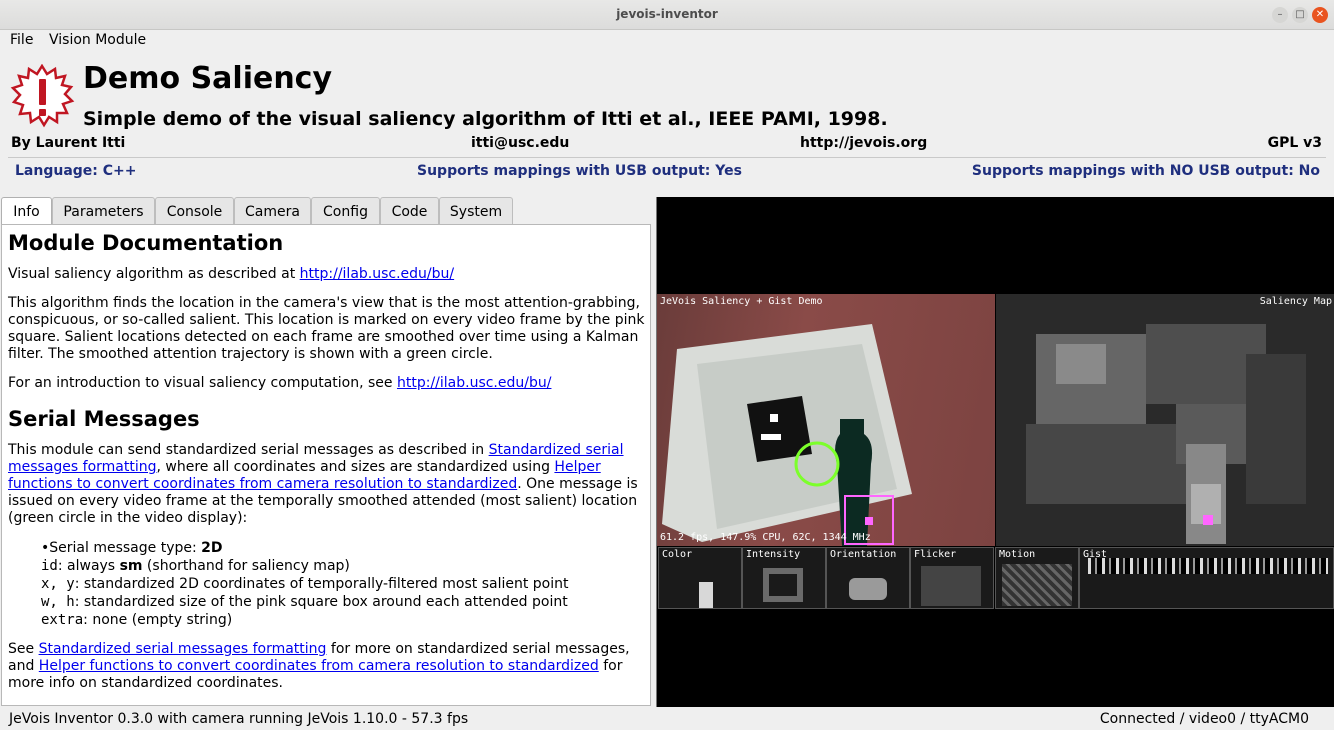 This screenshot has width=1334, height=730. I want to click on feature-map-flicker: Flicker, so click(952, 578).